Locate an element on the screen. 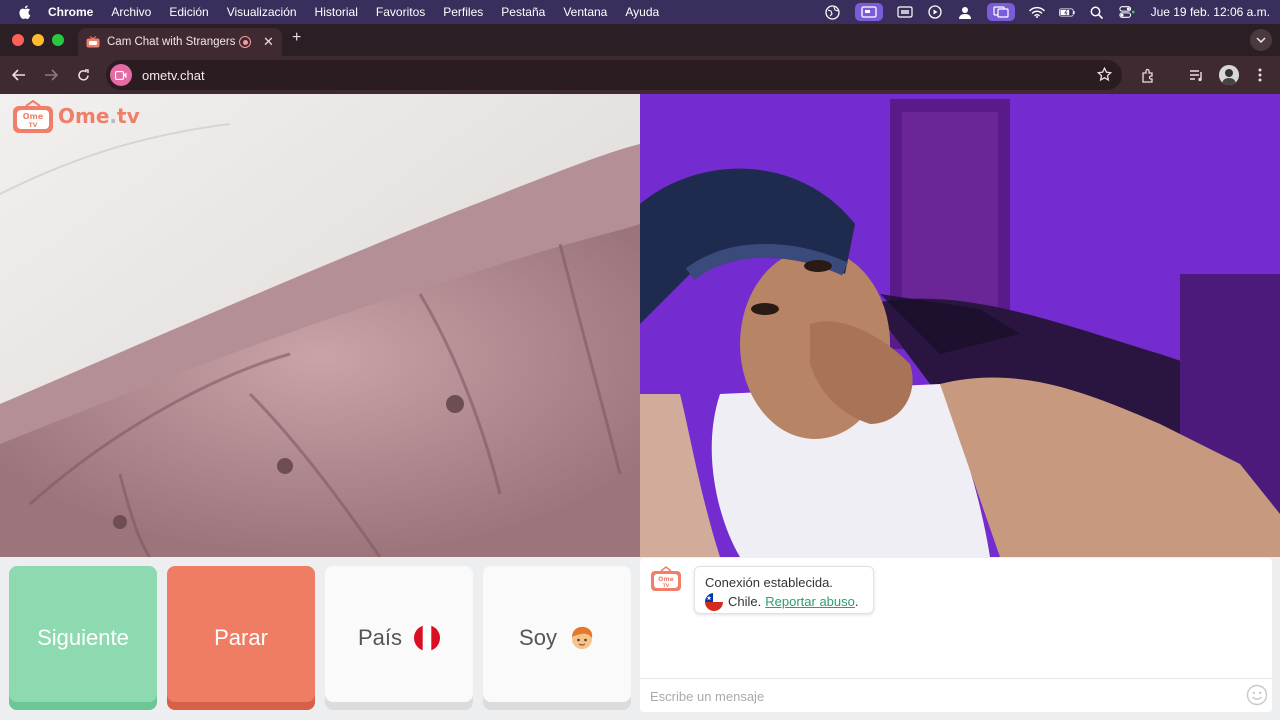 The image size is (1280, 720). logo-badge-top: Ome is located at coordinates (33, 116).